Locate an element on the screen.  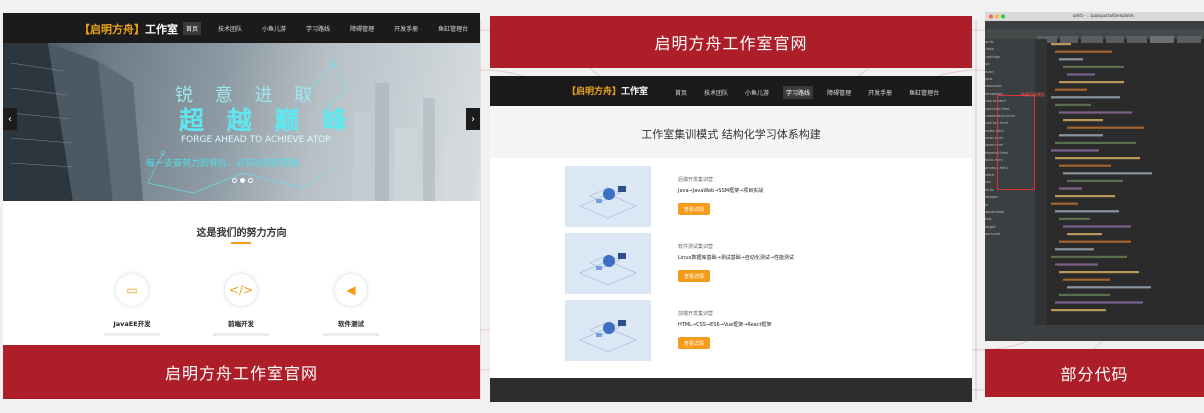
file-tree-item: .settings is located at coordinates (1010, 57).